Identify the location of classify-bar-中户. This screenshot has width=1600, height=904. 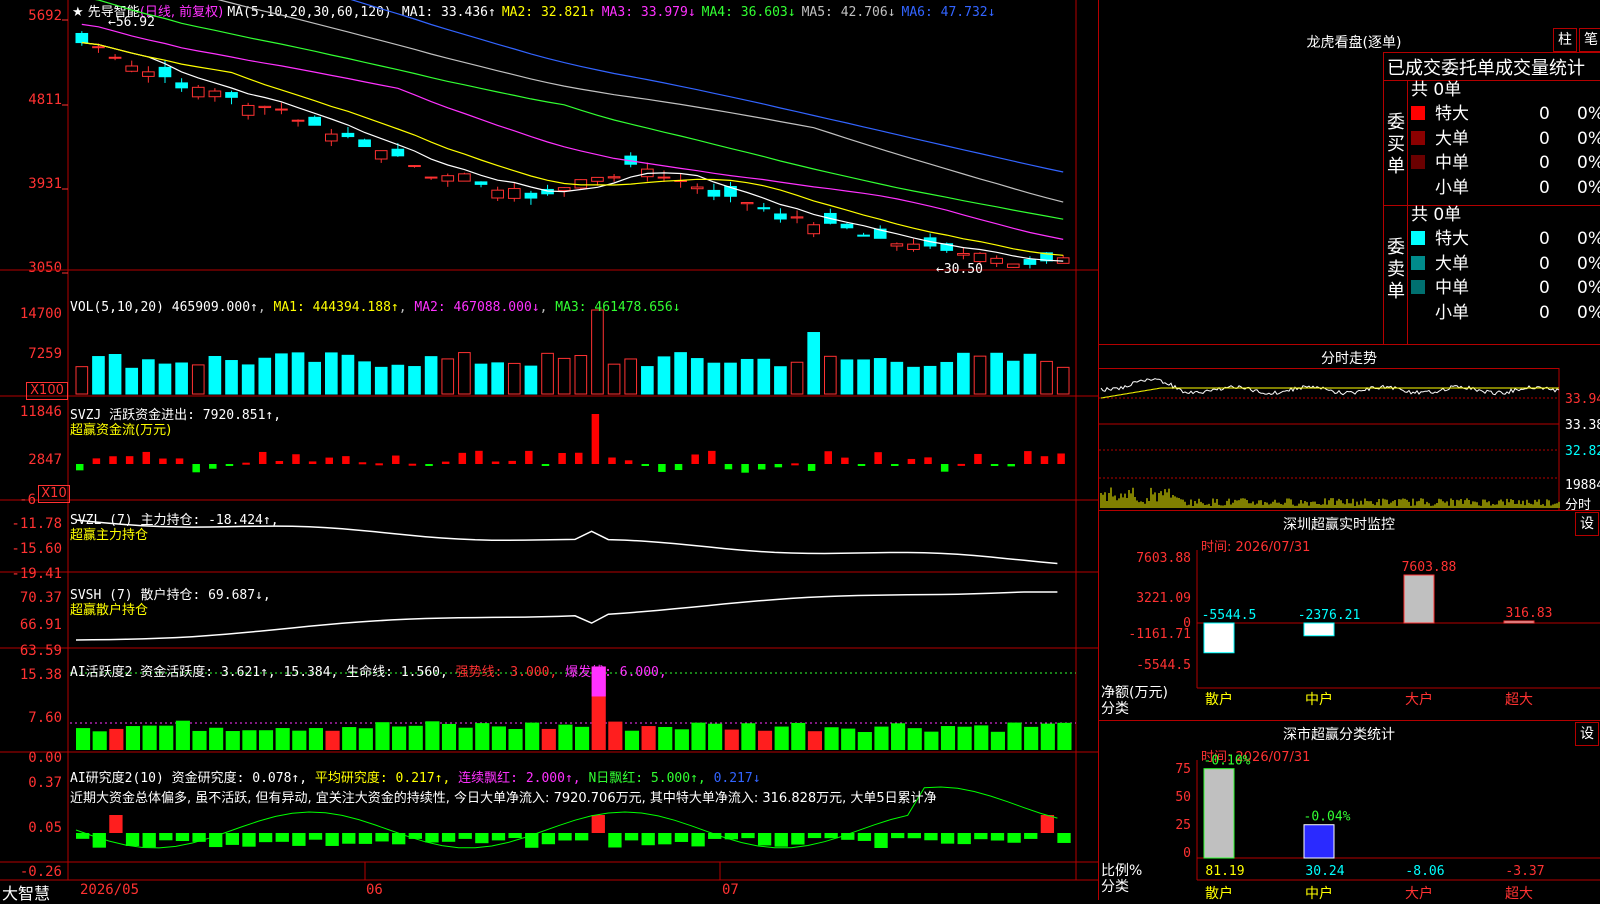
(1319, 841).